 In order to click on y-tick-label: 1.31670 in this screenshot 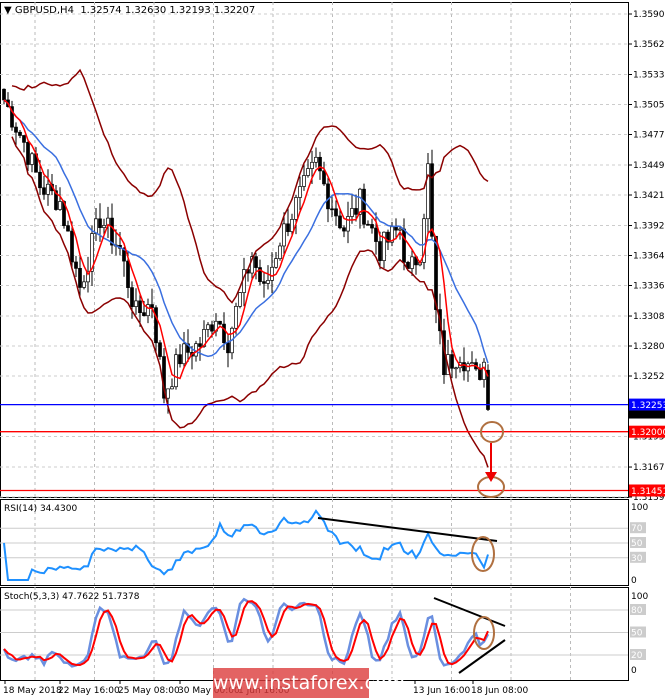, I will do `click(649, 468)`.